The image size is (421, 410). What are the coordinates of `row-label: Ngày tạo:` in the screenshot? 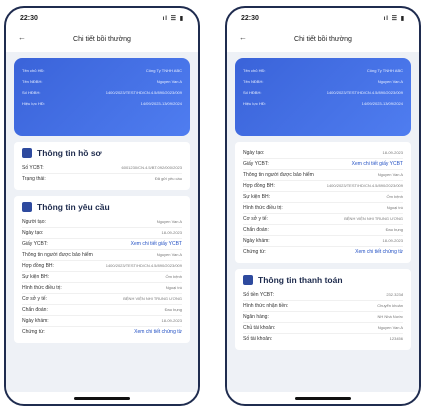 It's located at (254, 153).